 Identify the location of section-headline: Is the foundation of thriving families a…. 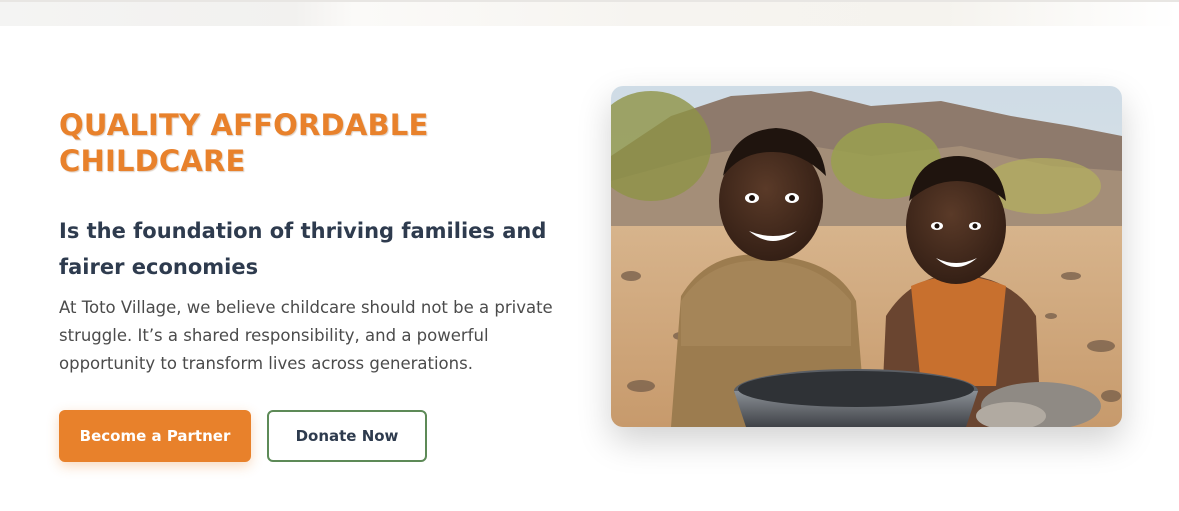
(303, 249).